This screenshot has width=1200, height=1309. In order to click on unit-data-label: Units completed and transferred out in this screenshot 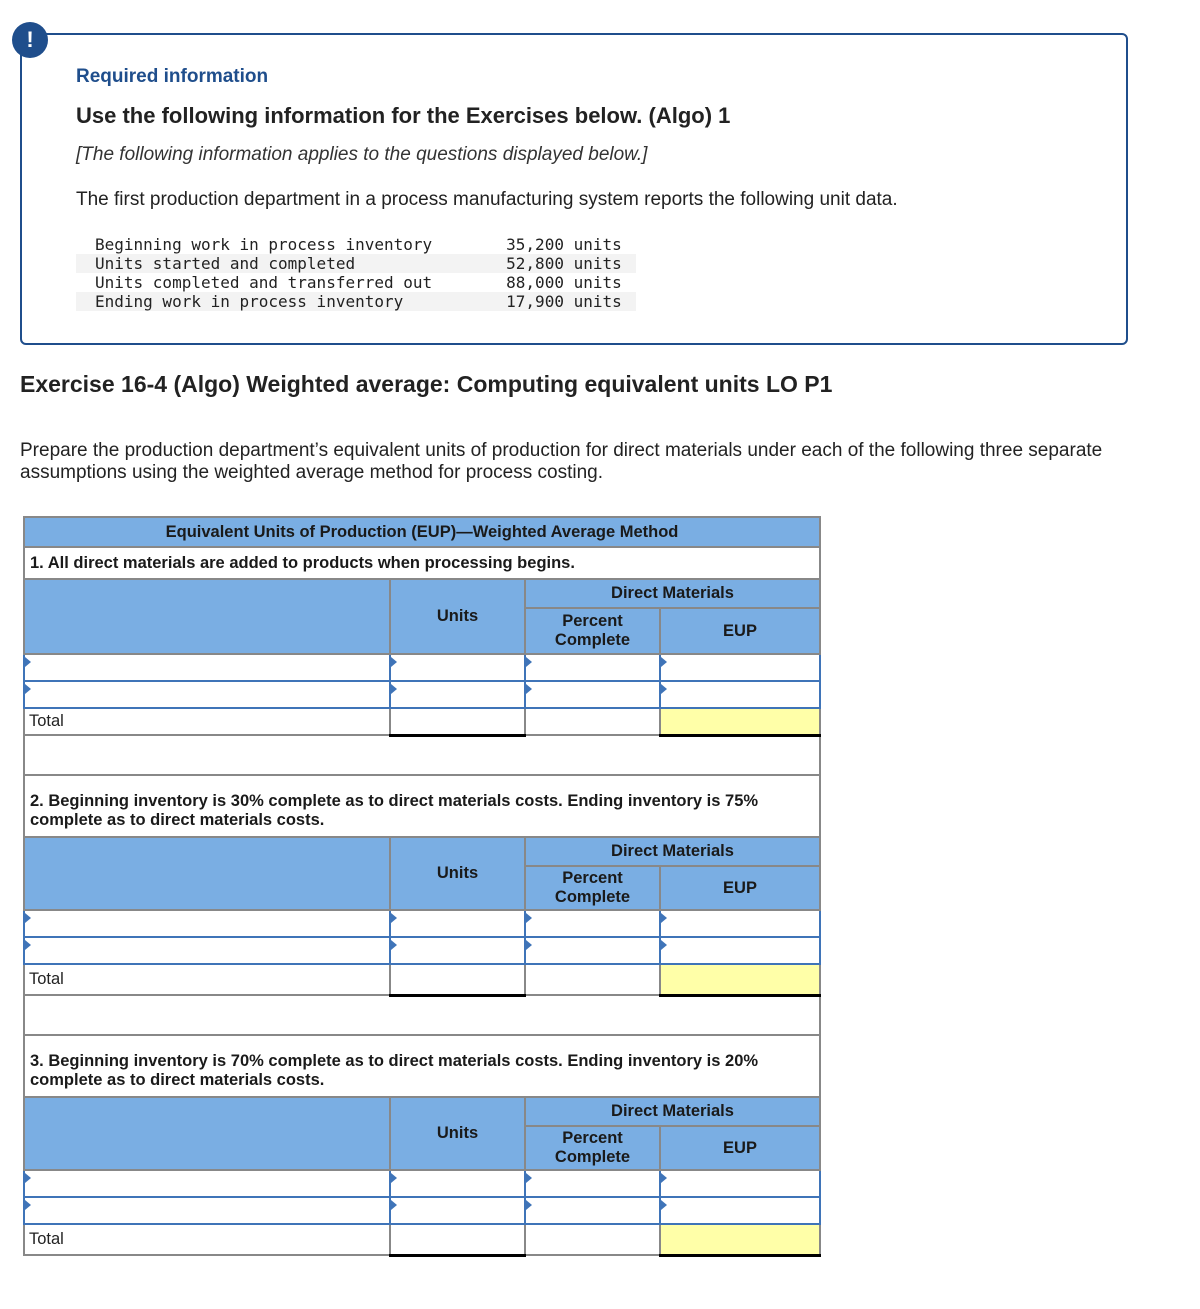, I will do `click(264, 282)`.